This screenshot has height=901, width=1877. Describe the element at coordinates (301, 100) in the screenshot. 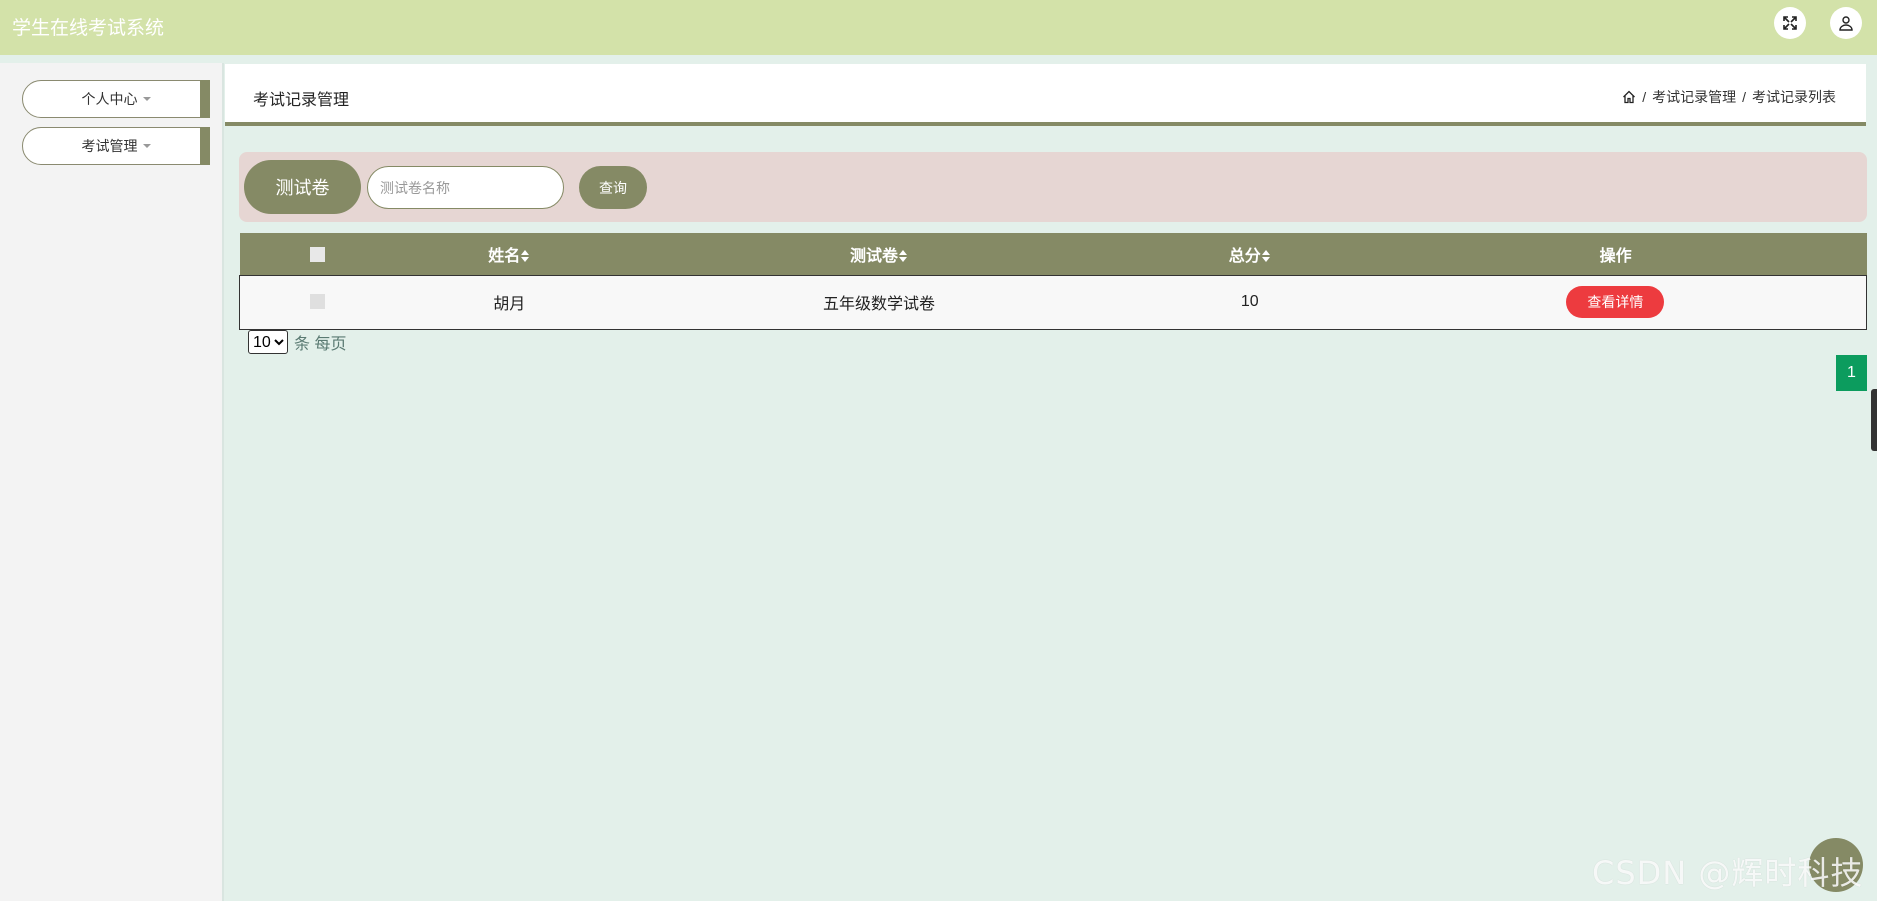

I see `page-title: 考试记录管理` at that location.